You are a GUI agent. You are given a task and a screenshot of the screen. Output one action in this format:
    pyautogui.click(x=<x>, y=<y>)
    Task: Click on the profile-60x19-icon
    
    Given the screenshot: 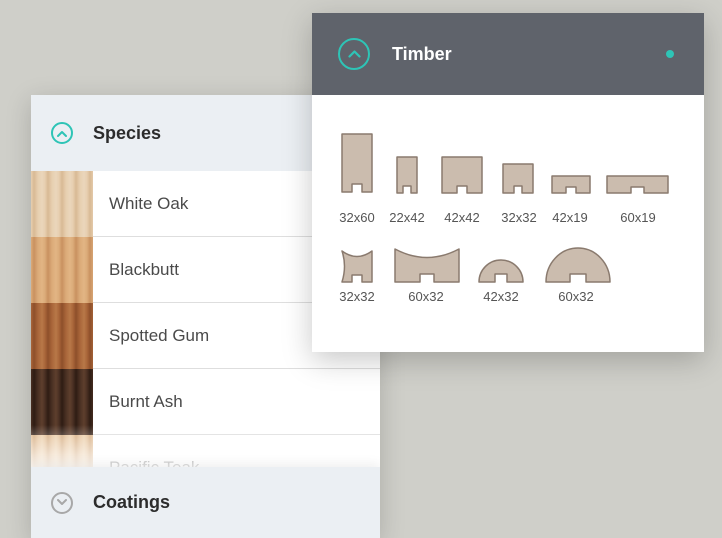 What is the action you would take?
    pyautogui.click(x=637, y=184)
    